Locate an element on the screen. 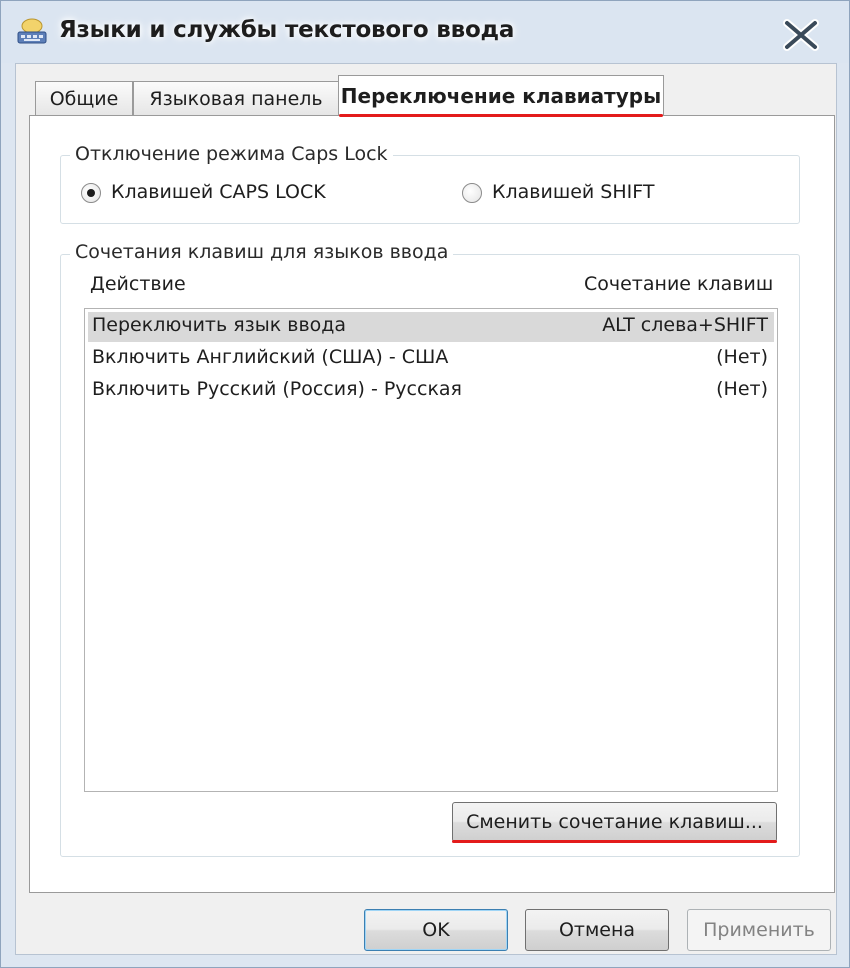 The image size is (850, 968). close-icon is located at coordinates (801, 35).